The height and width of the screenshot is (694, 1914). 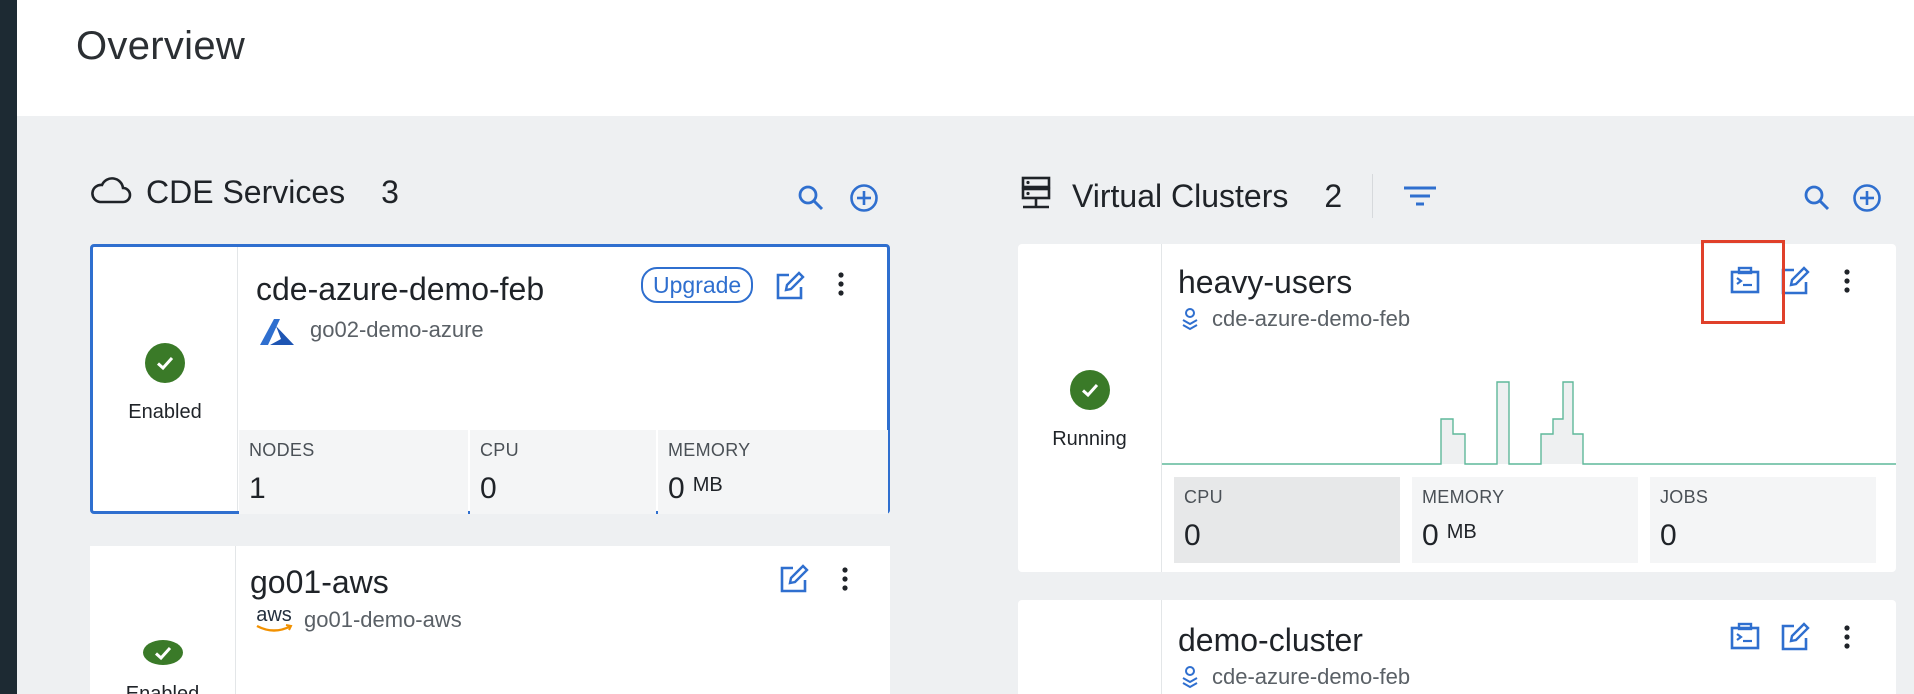 I want to click on terminal-window-icon, so click(x=1745, y=636).